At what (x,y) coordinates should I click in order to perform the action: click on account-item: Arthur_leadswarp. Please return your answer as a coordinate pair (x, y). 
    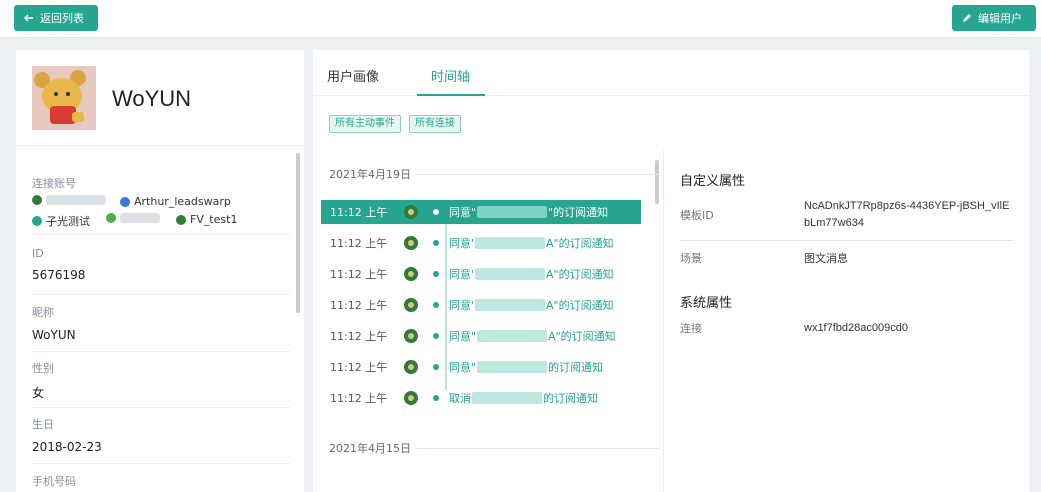
    Looking at the image, I should click on (175, 201).